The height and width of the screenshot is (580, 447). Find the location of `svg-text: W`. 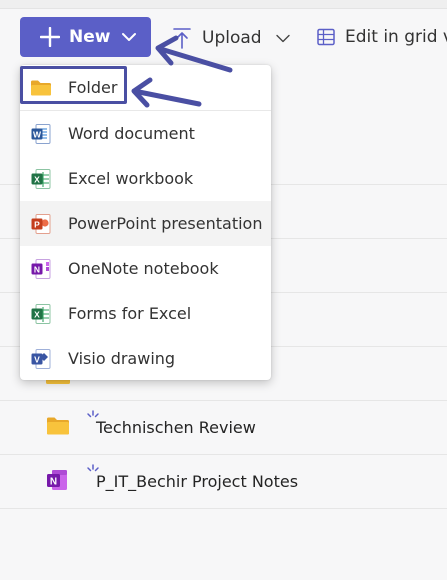

svg-text: W is located at coordinates (37, 134).